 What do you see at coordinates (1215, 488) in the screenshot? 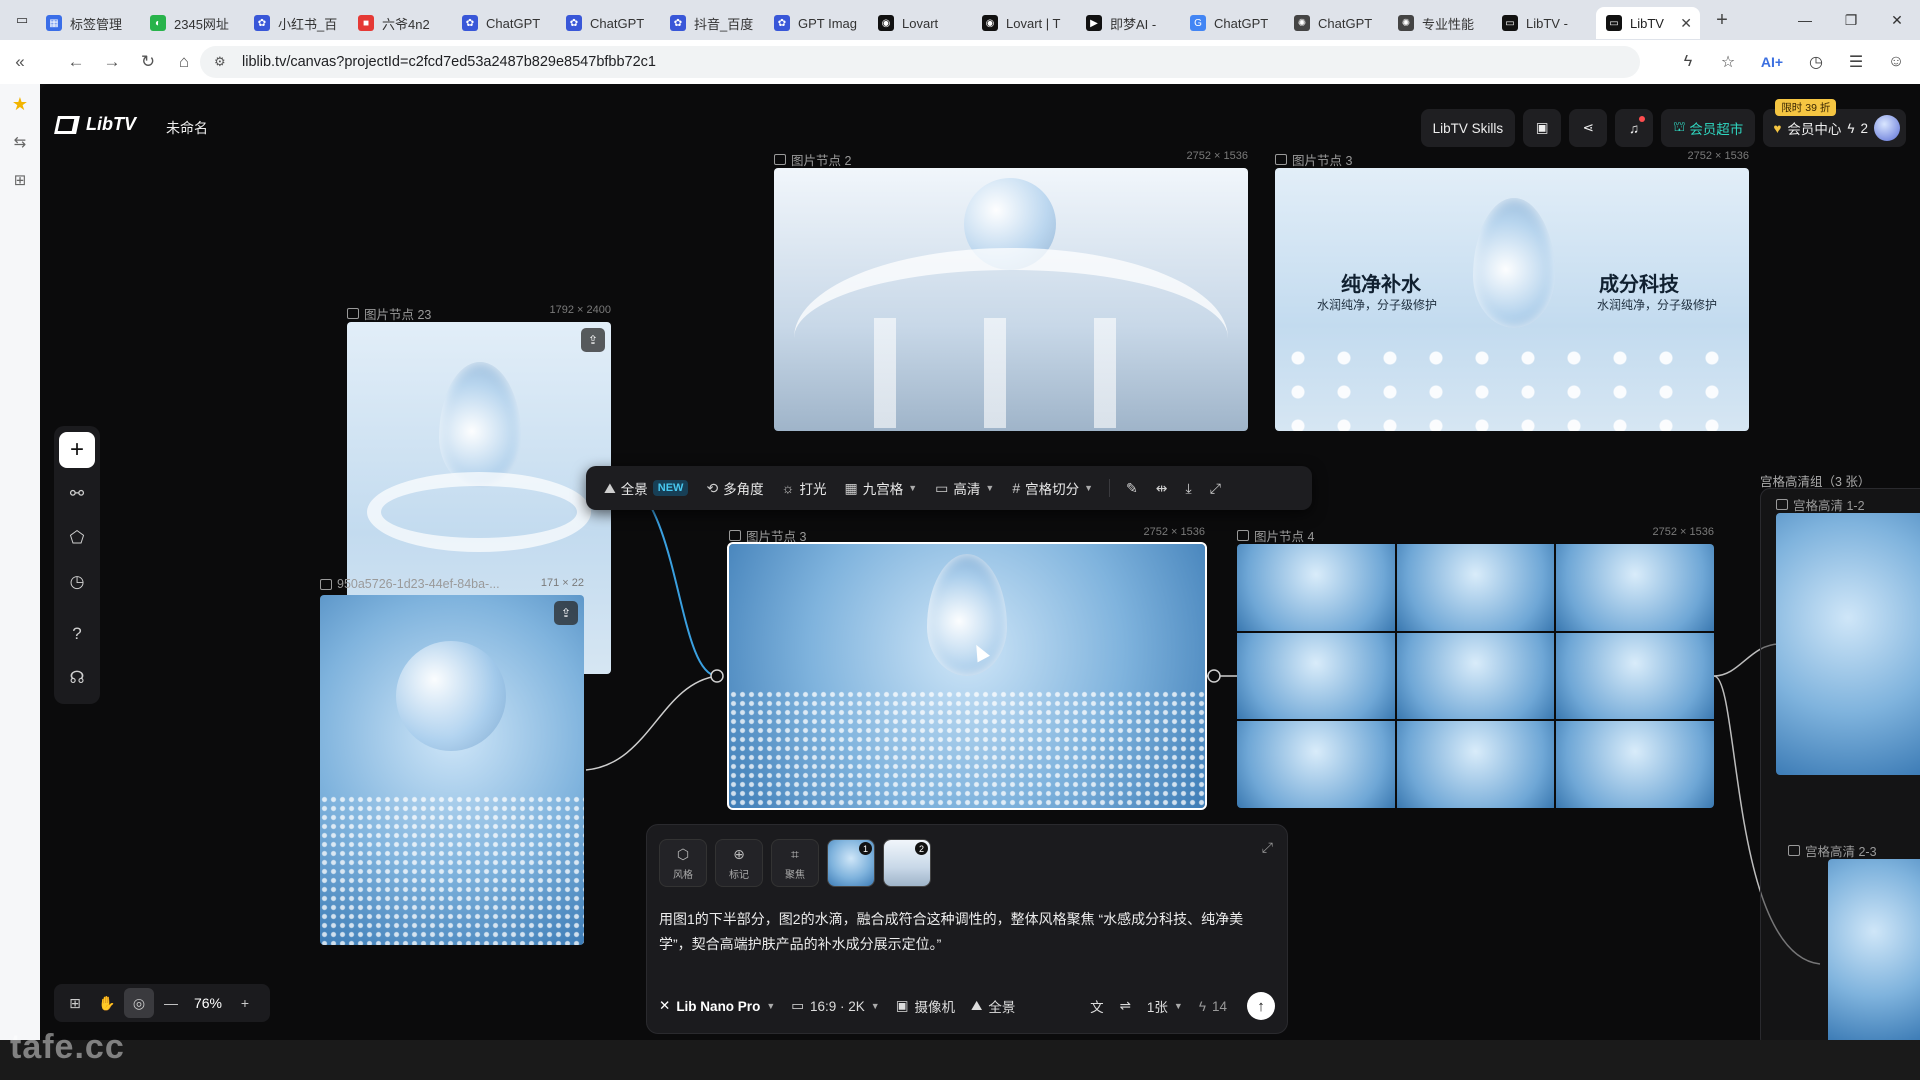
I see `fullscreen-button: ⤢` at bounding box center [1215, 488].